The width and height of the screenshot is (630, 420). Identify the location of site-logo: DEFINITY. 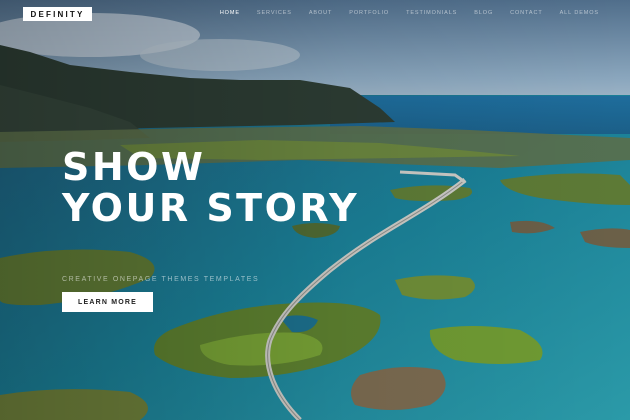
(57, 14).